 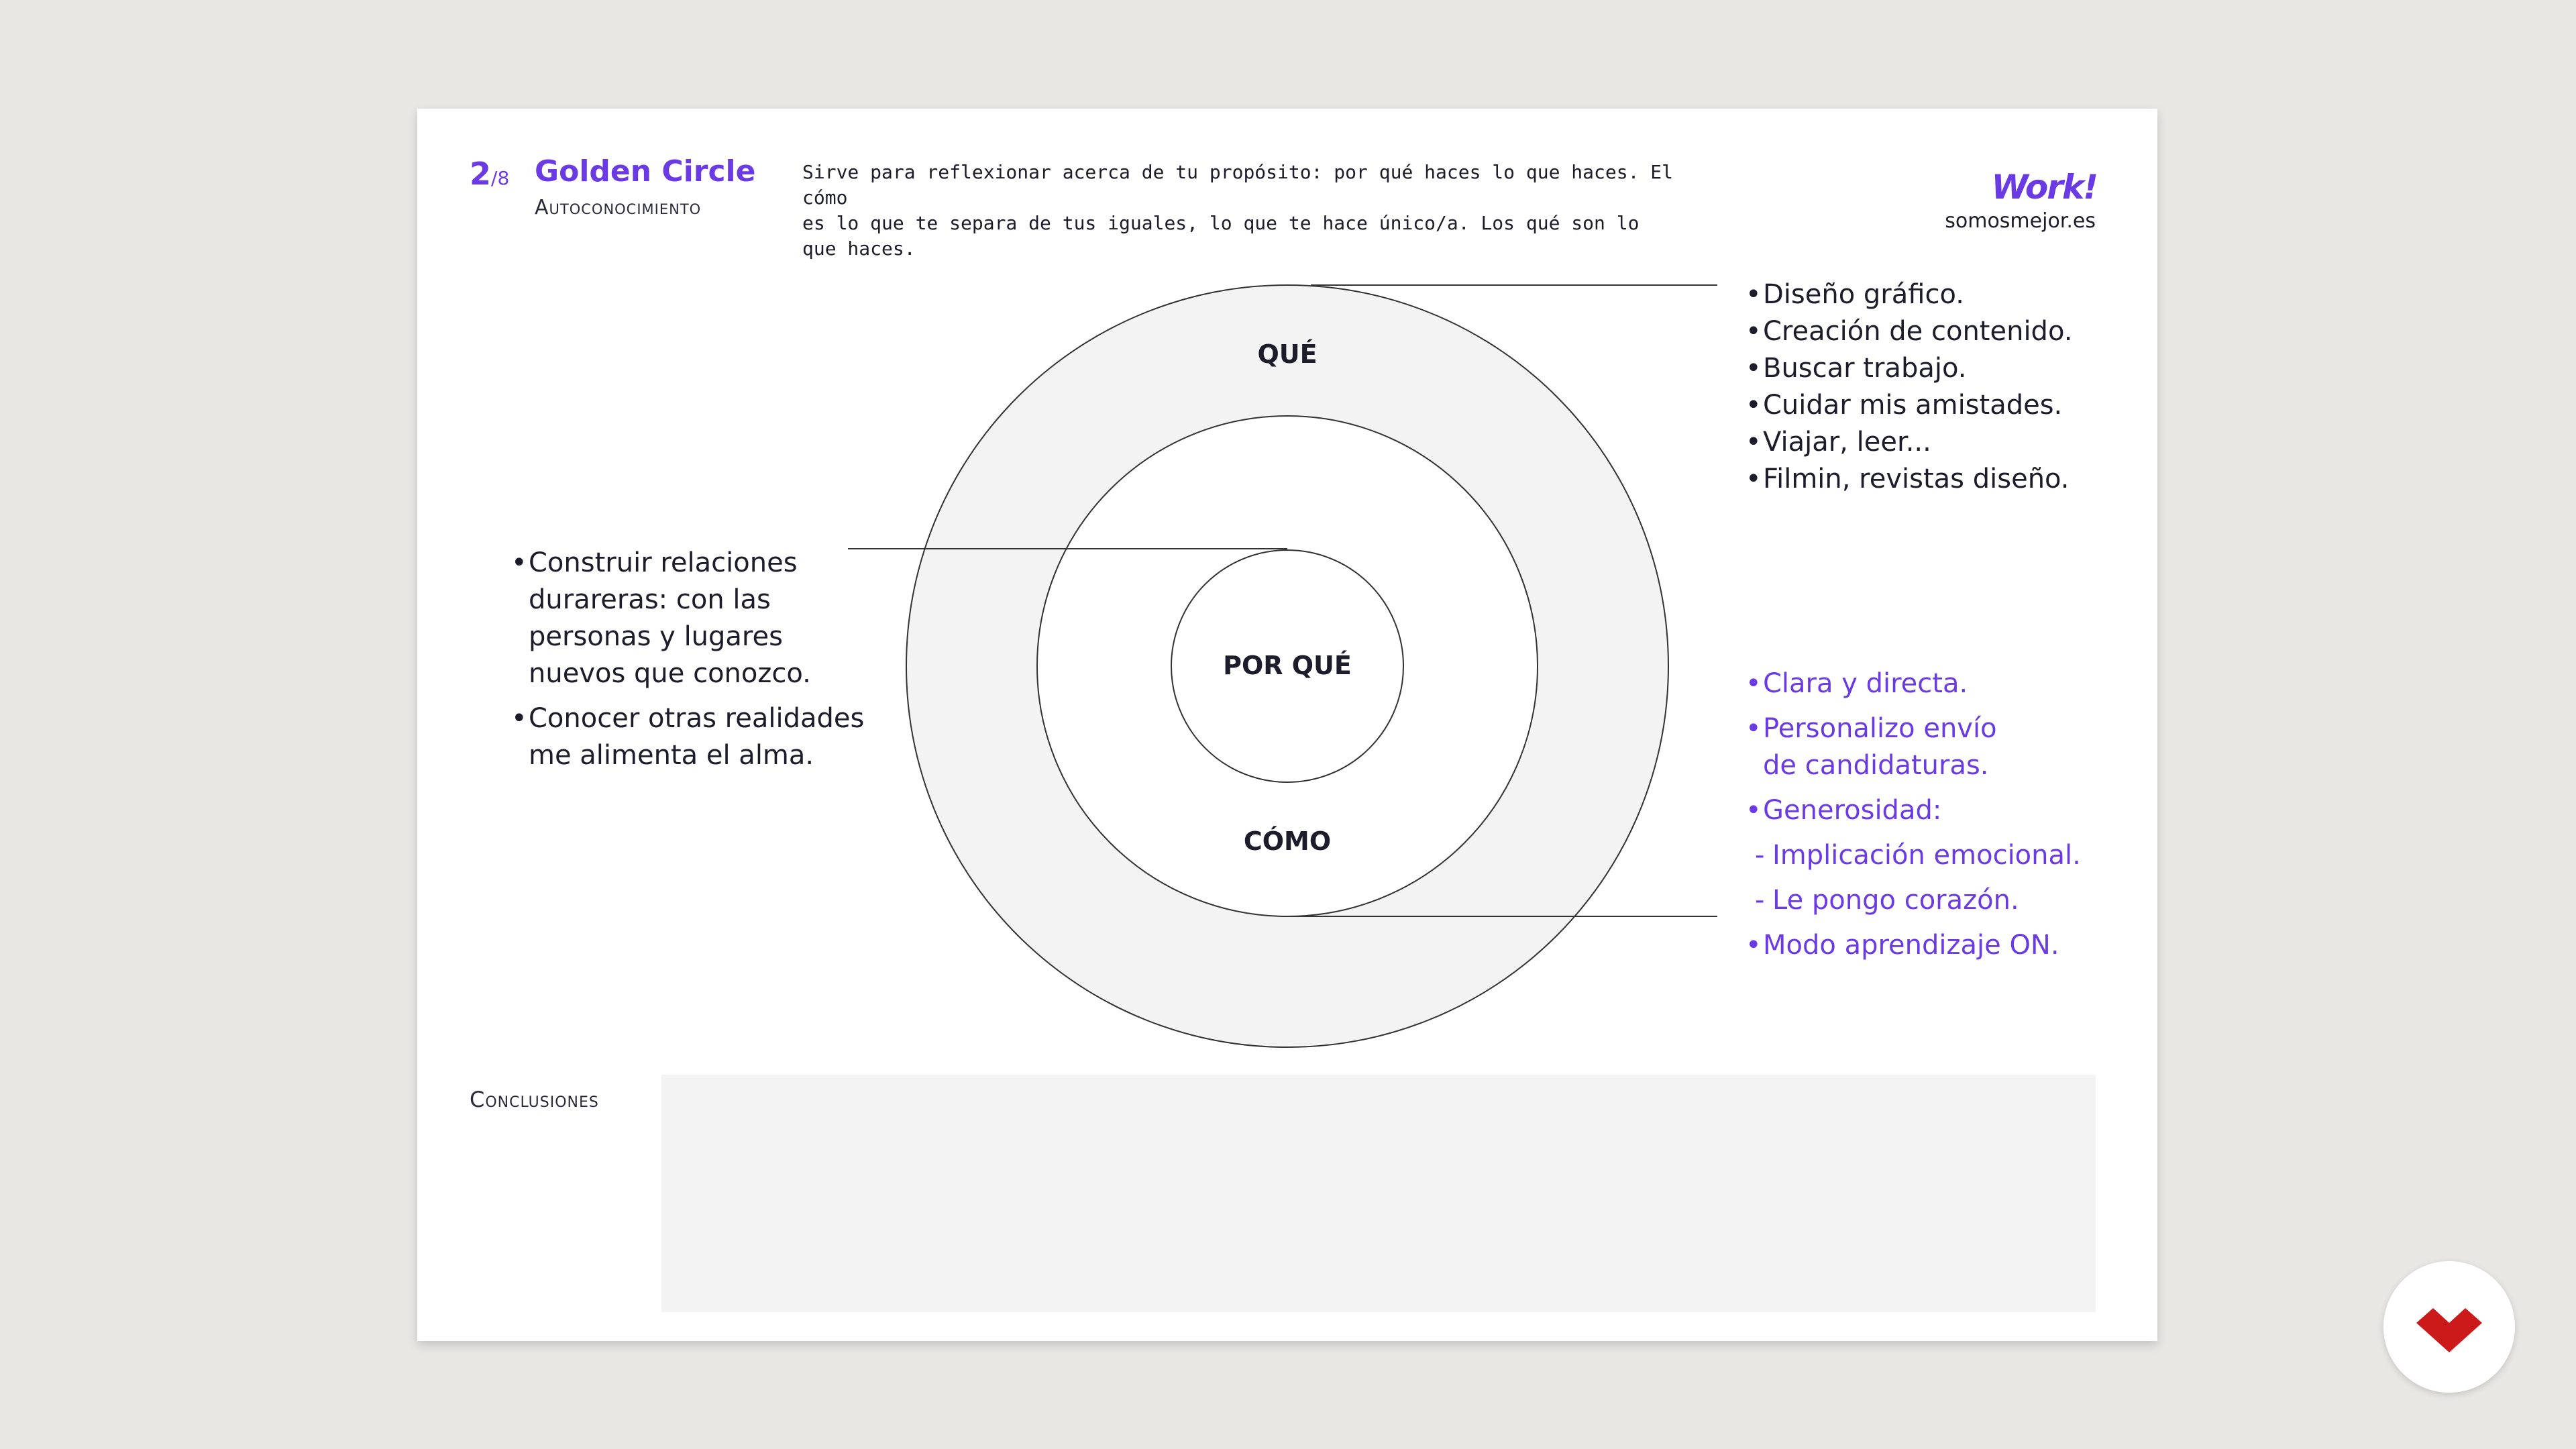 I want to click on que-item: Cuidar mis amistades., so click(x=1933, y=405).